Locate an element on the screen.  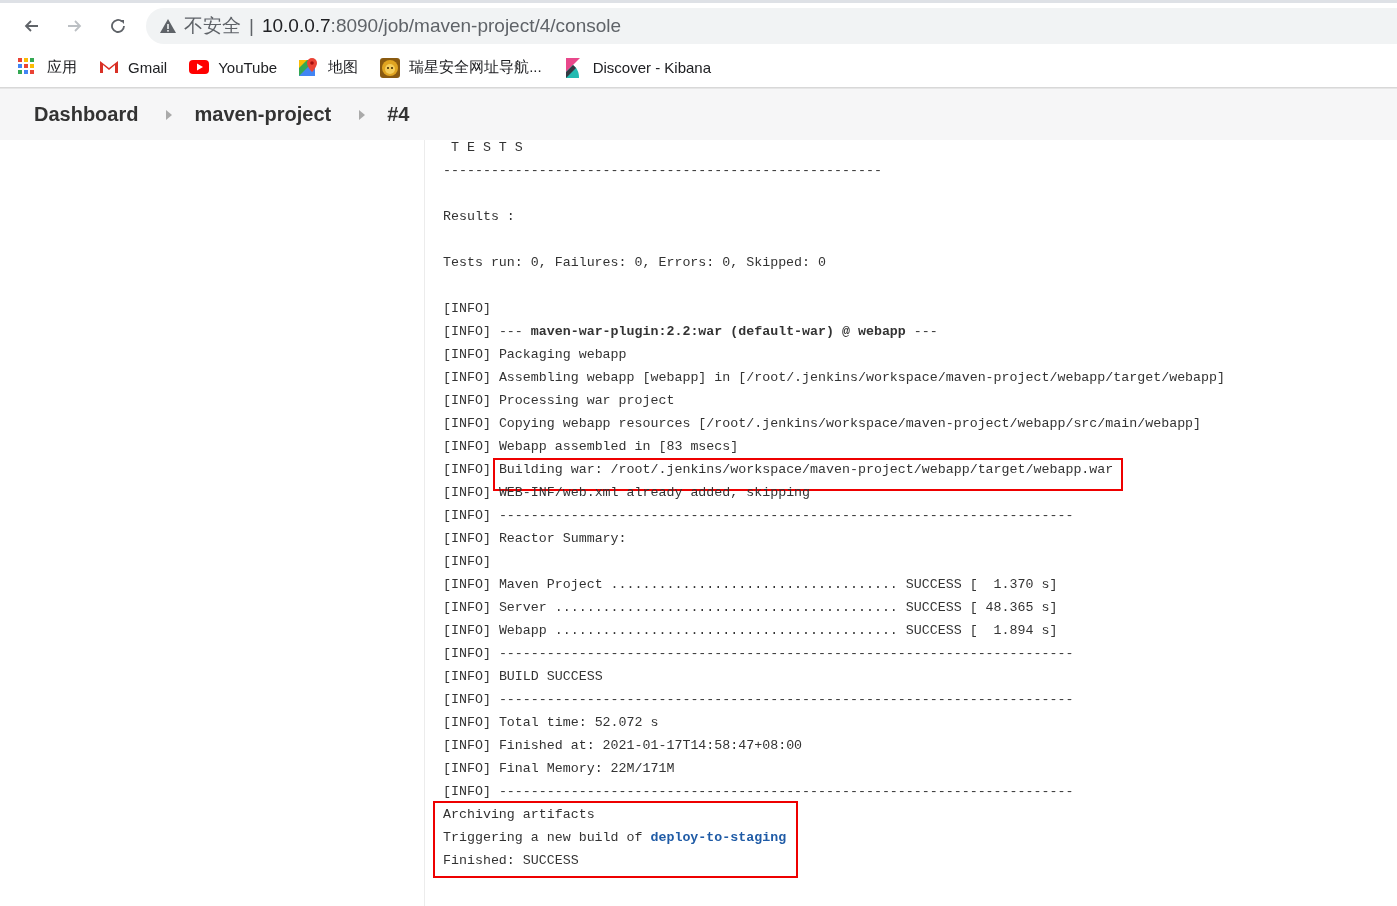
job-link: deploy-to-staging is located at coordinates (718, 837).